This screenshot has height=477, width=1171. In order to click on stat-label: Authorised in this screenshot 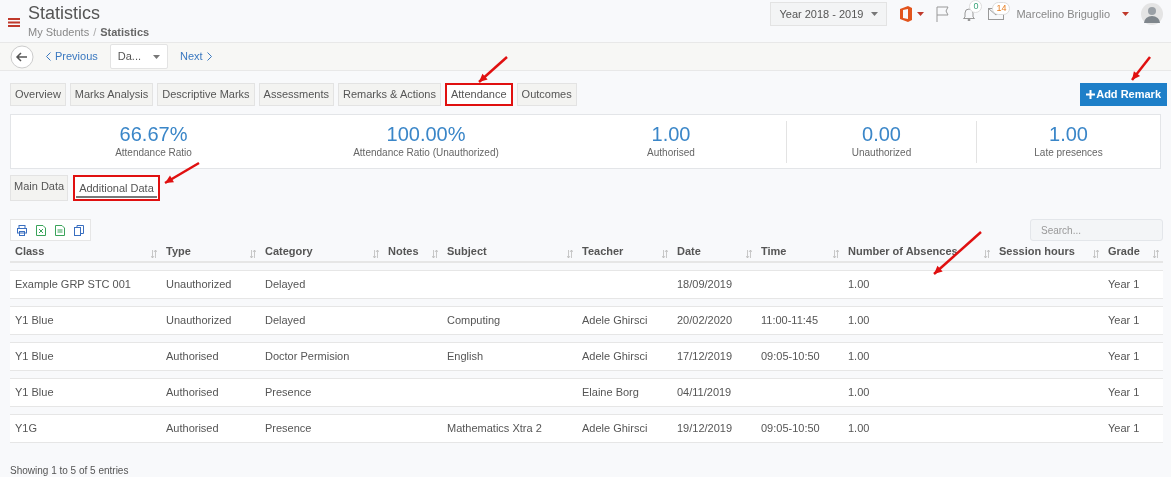, I will do `click(671, 153)`.